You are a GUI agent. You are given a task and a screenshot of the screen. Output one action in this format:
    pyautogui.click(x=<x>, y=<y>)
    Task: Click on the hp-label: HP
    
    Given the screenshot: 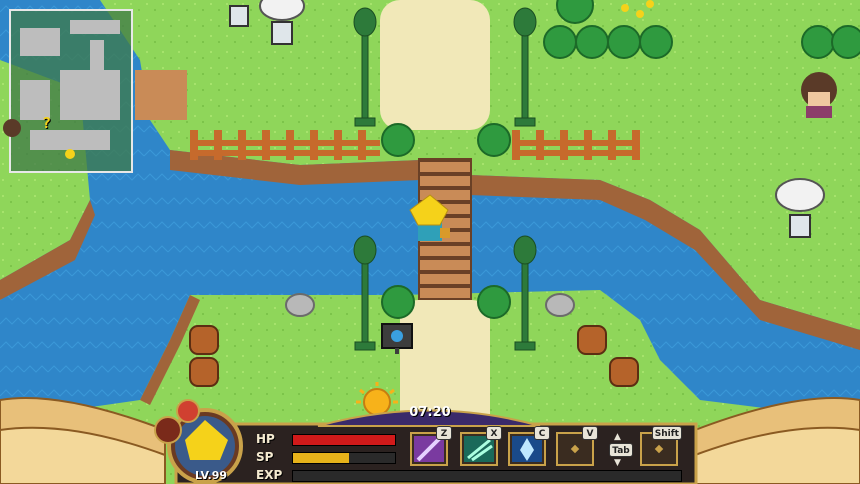 What is the action you would take?
    pyautogui.click(x=265, y=439)
    